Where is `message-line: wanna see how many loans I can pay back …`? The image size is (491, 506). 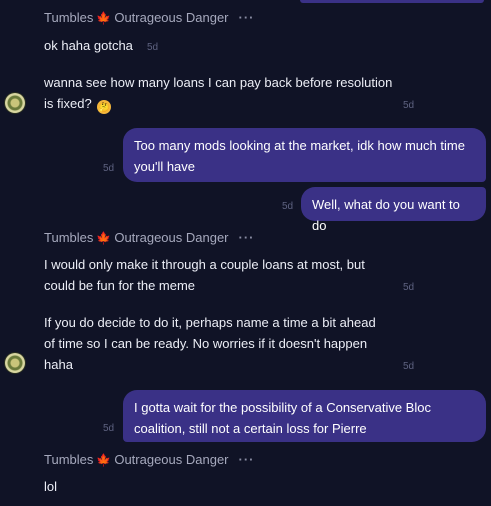 message-line: wanna see how many loans I can pay back … is located at coordinates (218, 82).